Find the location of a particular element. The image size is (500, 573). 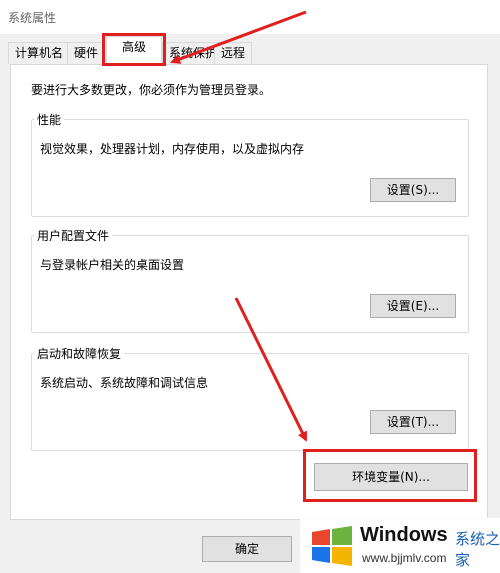

tab-advanced: 高级 is located at coordinates (134, 50).